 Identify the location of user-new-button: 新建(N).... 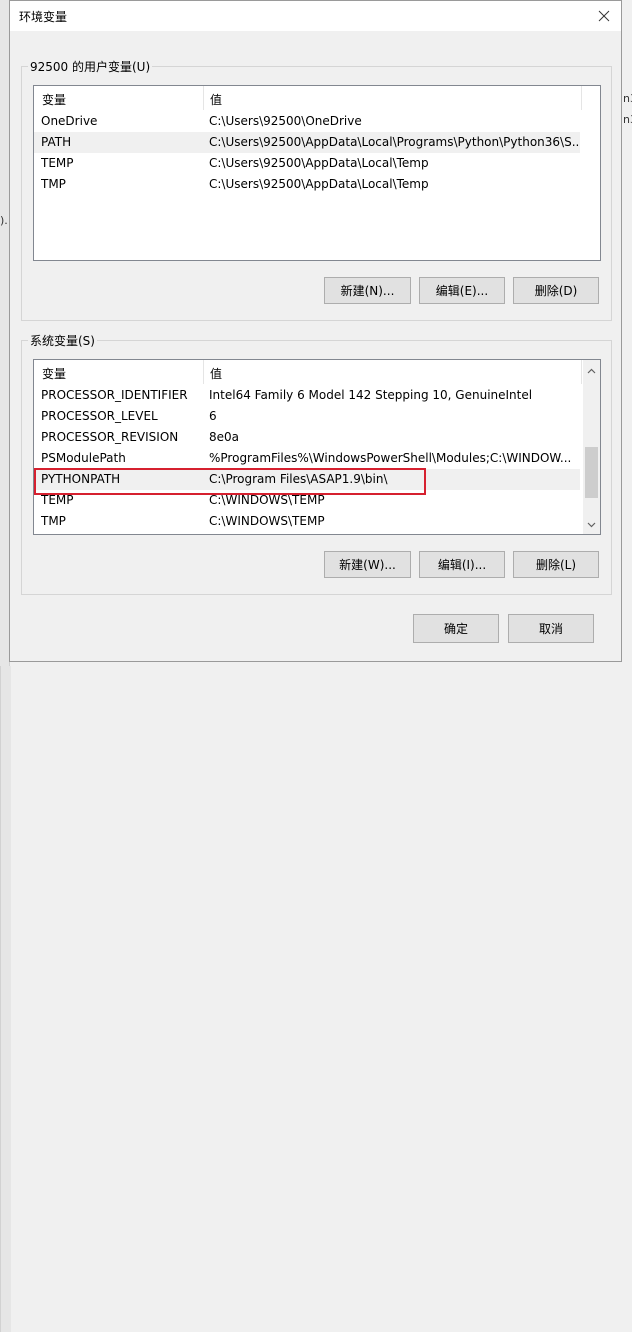
(367, 290).